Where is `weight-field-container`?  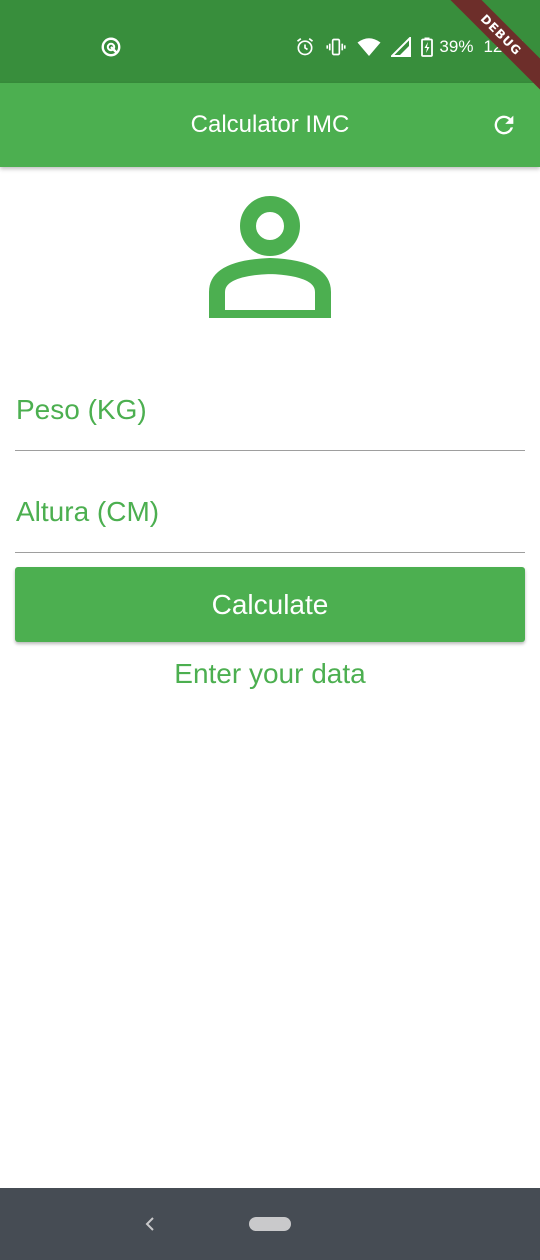
weight-field-container is located at coordinates (270, 410).